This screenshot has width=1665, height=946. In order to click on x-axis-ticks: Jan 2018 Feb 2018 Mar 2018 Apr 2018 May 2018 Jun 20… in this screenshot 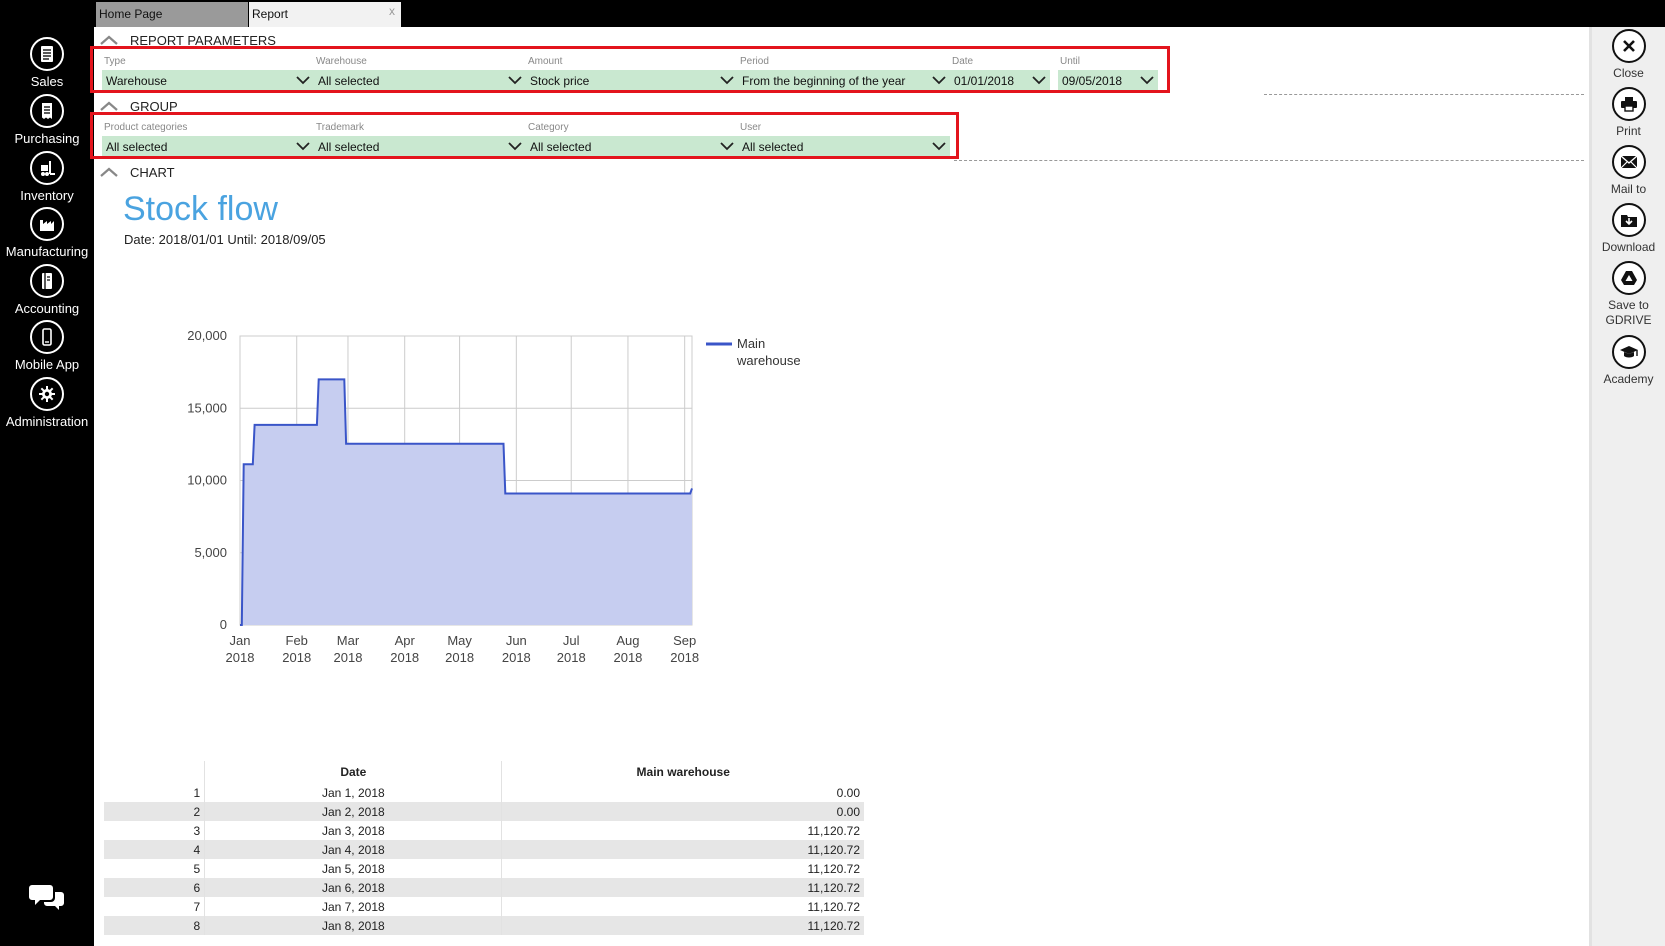, I will do `click(463, 649)`.